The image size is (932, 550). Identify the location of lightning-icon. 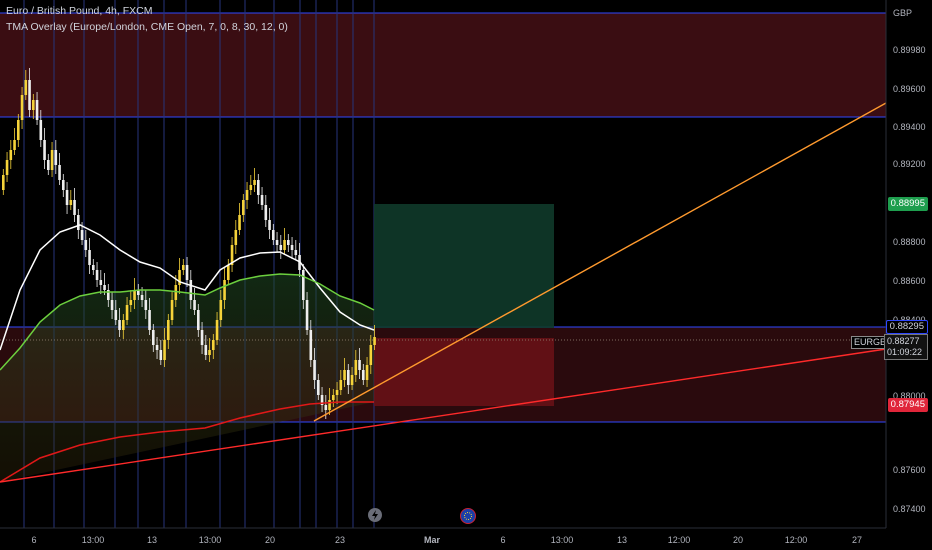
(375, 515).